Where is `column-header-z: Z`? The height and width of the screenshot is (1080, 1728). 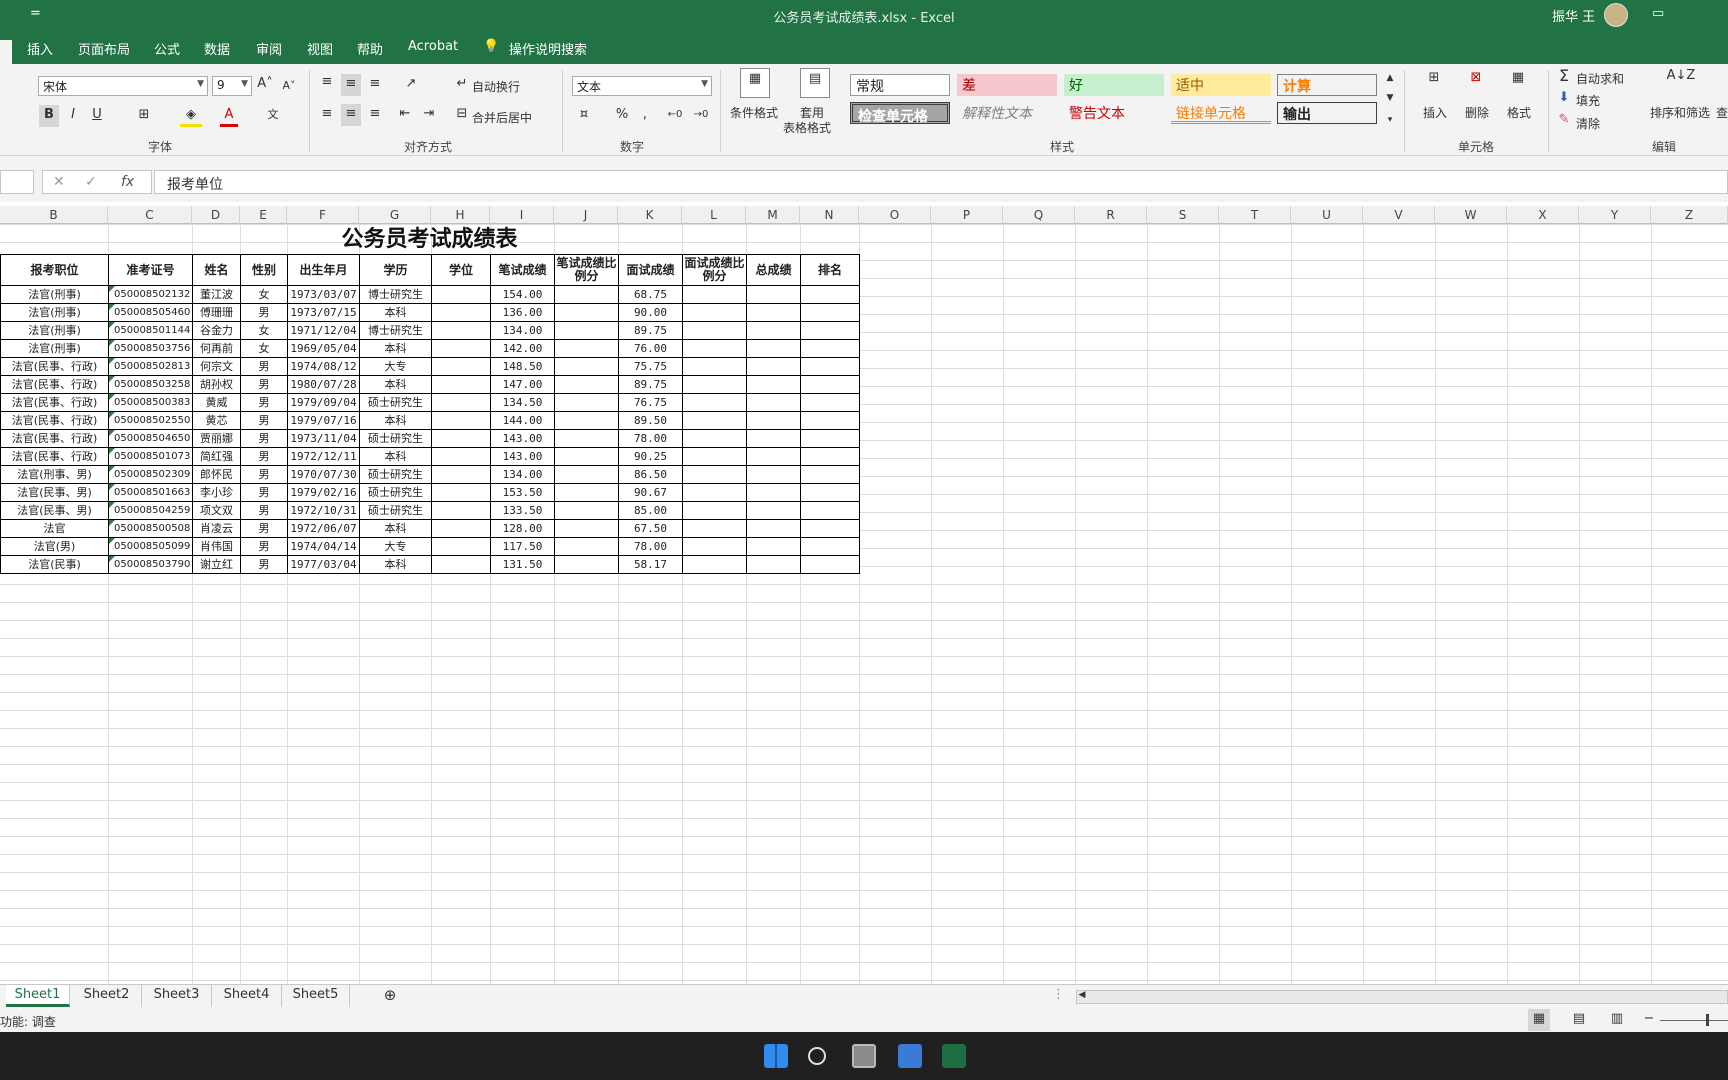
column-header-z: Z is located at coordinates (1689, 215).